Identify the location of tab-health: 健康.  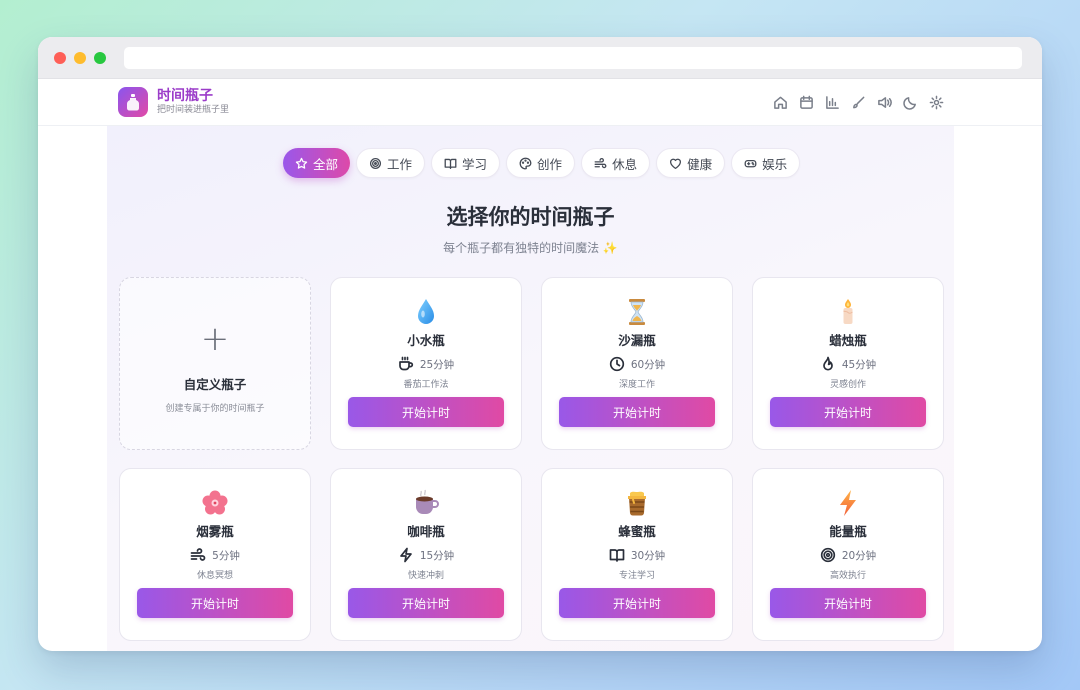
(691, 163).